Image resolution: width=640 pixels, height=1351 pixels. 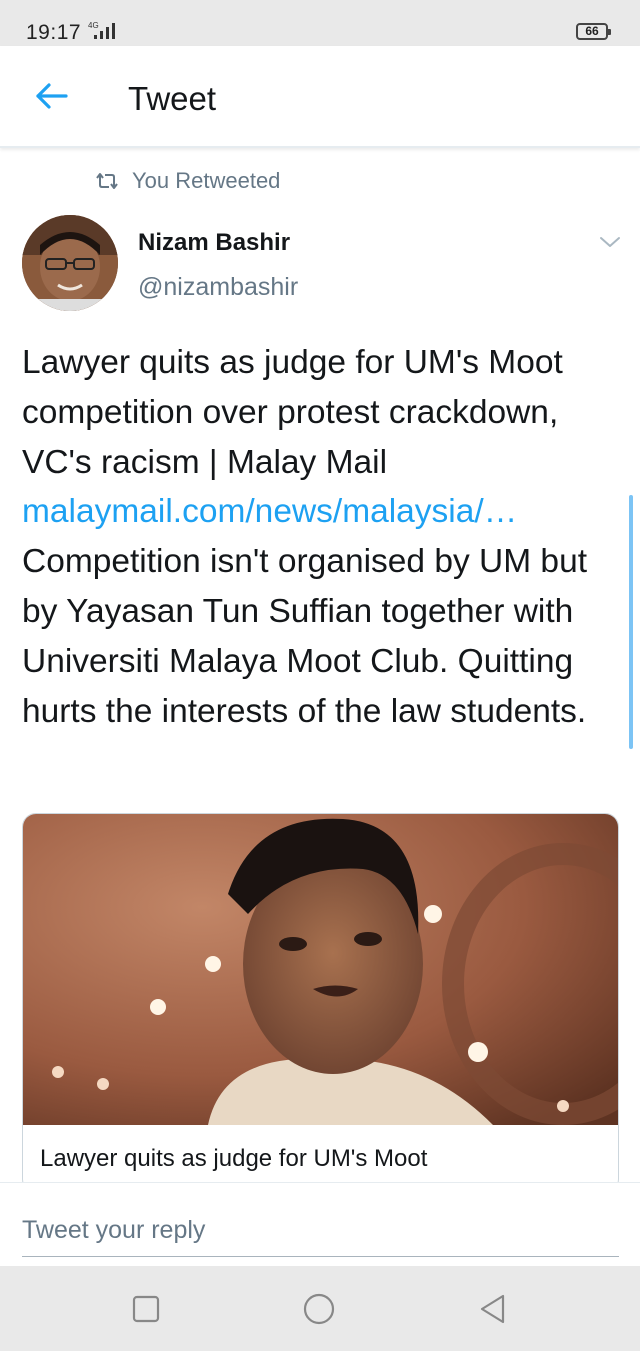 I want to click on author-handle: @nizambashir, so click(x=218, y=287).